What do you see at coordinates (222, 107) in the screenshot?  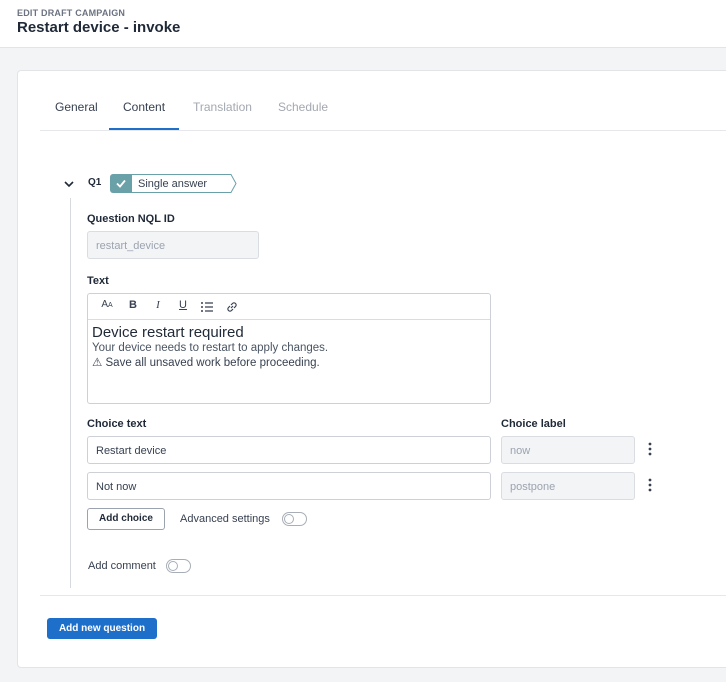 I see `tab-translation: Translation` at bounding box center [222, 107].